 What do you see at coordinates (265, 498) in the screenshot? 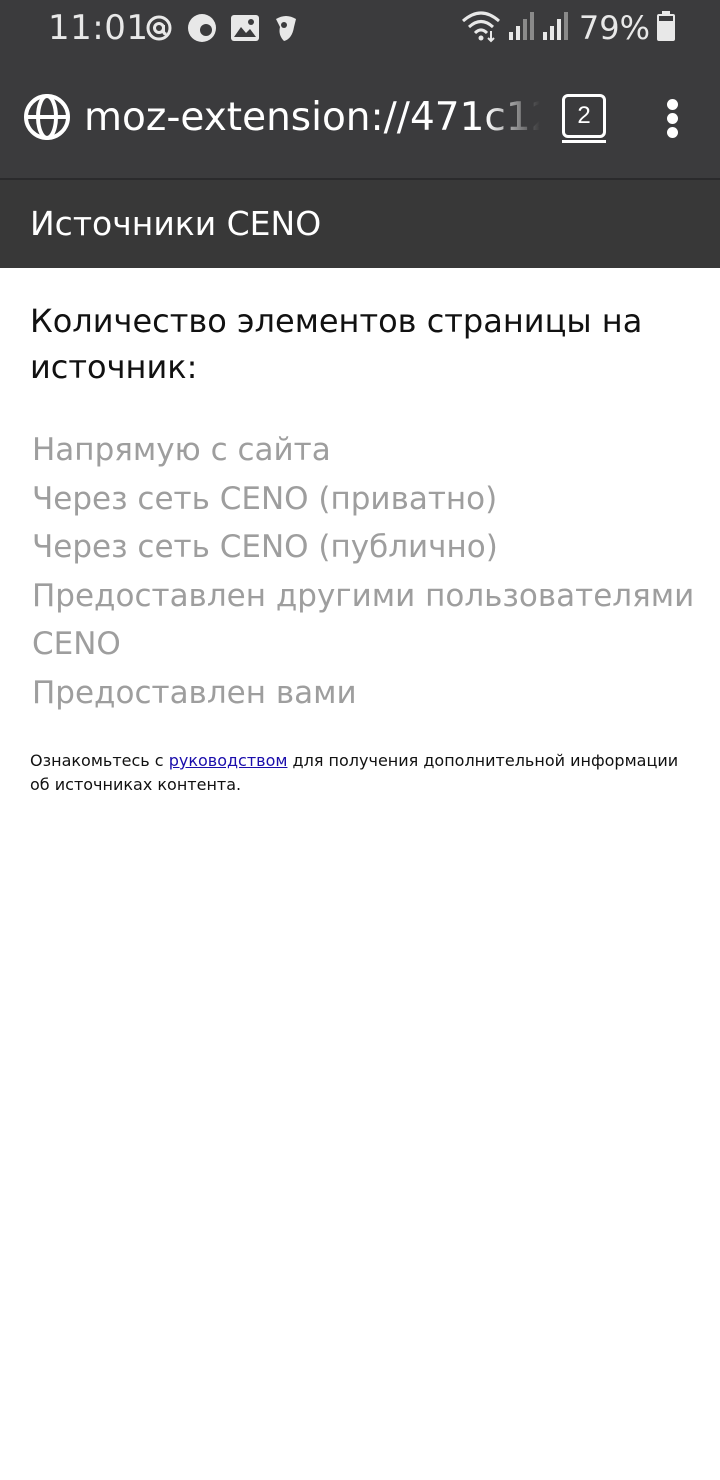
I see `source-item-private: Через сеть CENO (приватно)` at bounding box center [265, 498].